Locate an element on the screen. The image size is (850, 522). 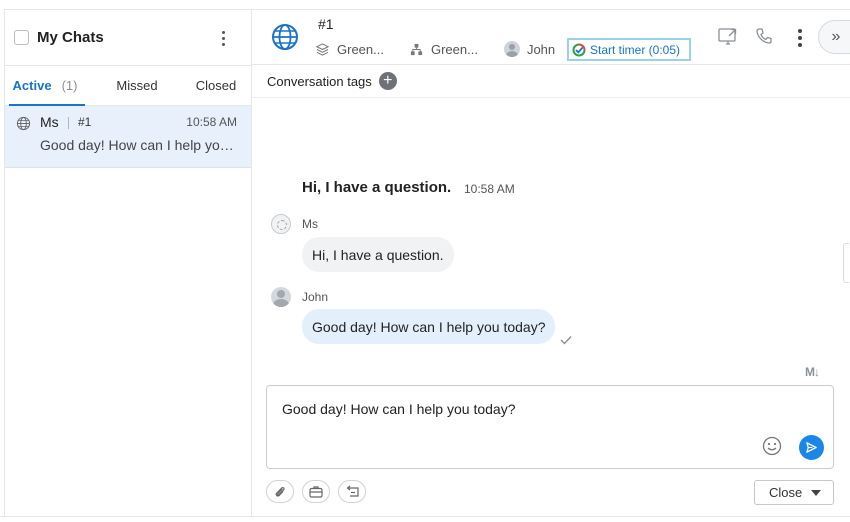
outgoing-message: Good day! How can I help you today? is located at coordinates (429, 326).